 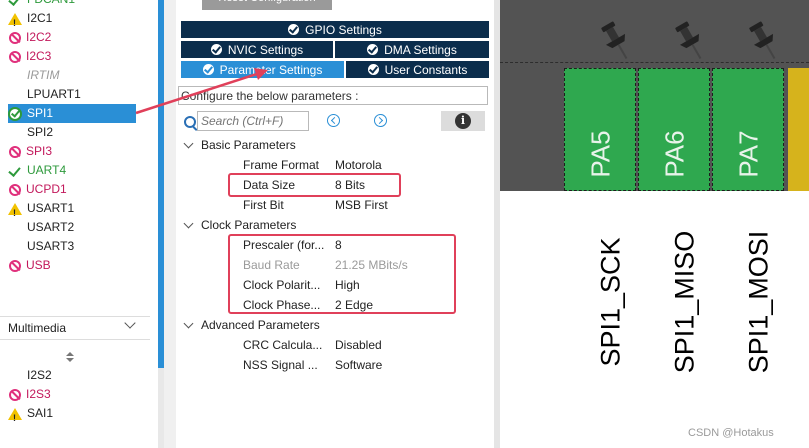 What do you see at coordinates (426, 70) in the screenshot?
I see `tab-label: User Constants` at bounding box center [426, 70].